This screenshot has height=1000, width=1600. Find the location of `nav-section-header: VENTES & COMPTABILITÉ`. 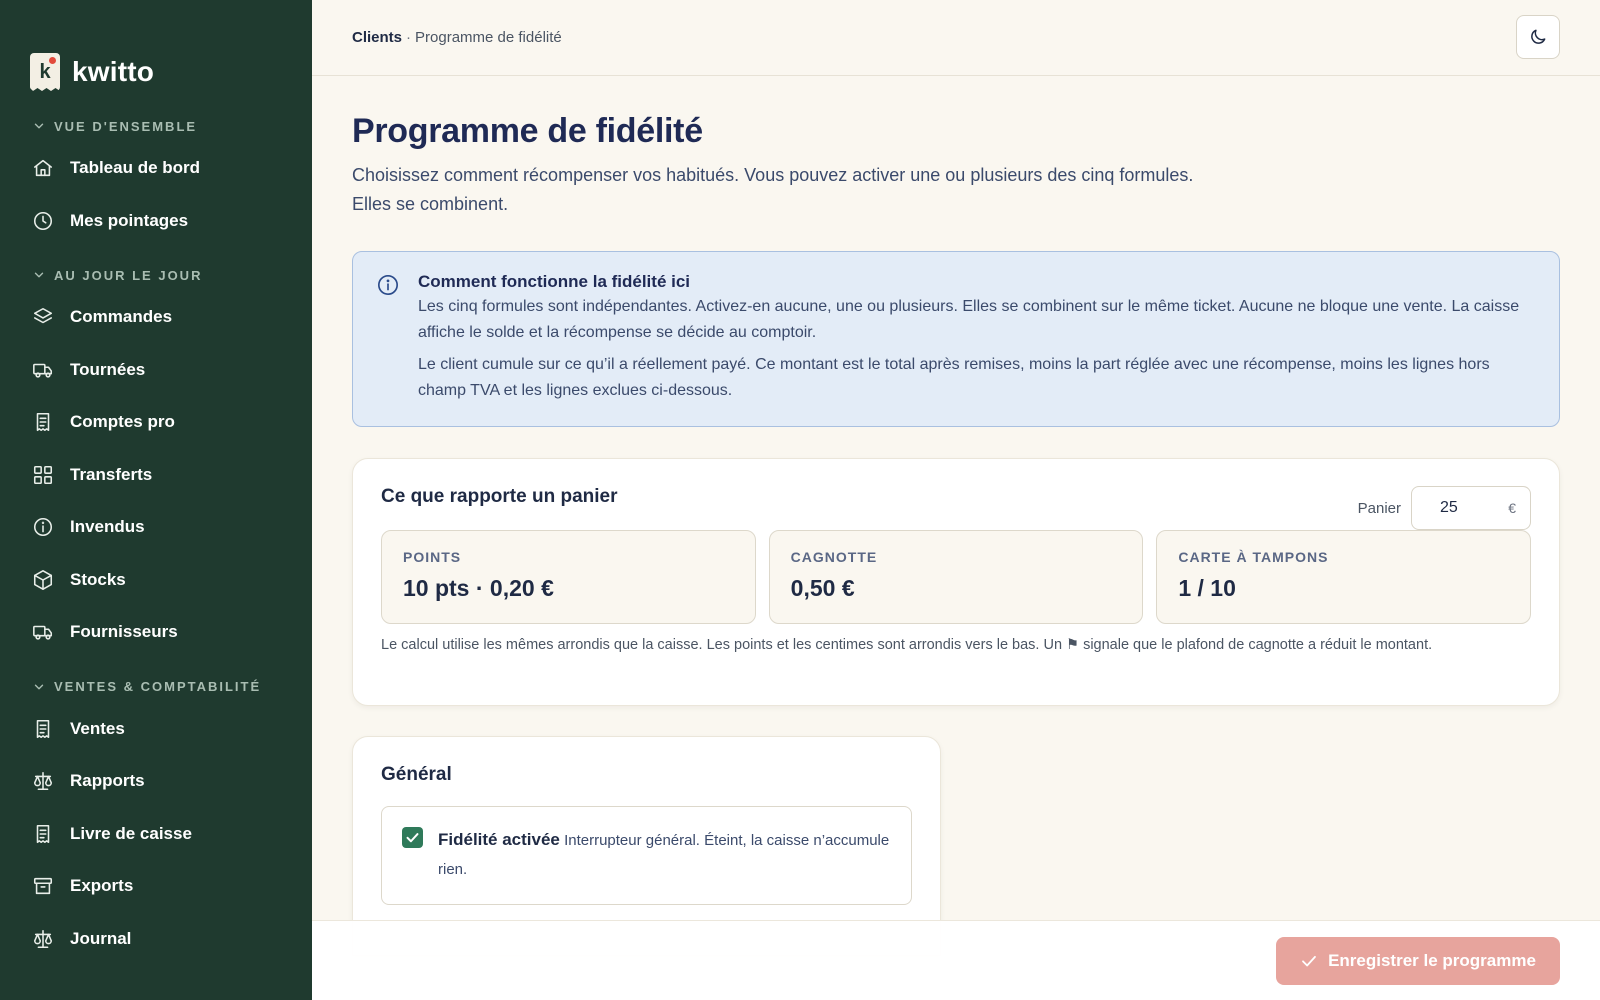

nav-section-header: VENTES & COMPTABILITÉ is located at coordinates (156, 687).